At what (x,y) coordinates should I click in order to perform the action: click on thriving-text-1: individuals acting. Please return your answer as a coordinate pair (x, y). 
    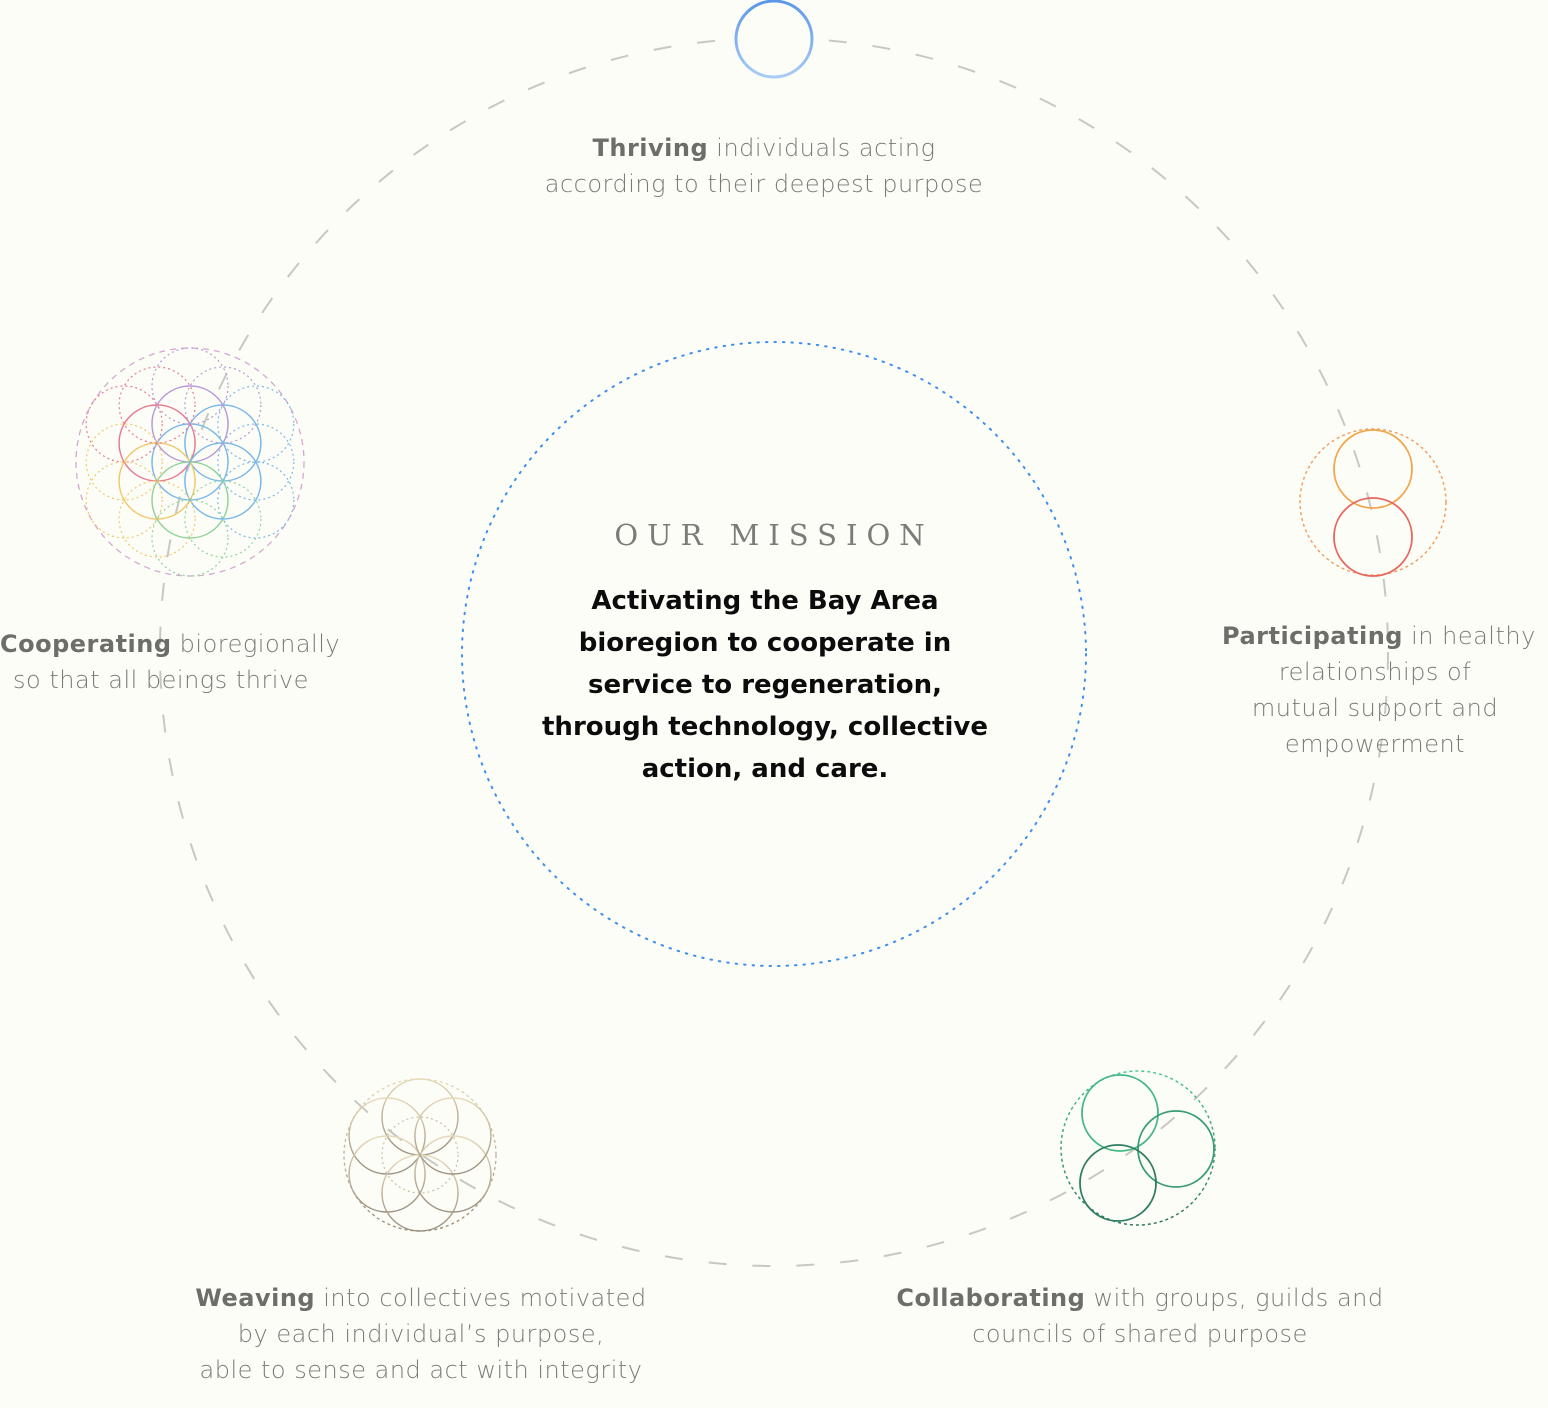
    Looking at the image, I should click on (822, 148).